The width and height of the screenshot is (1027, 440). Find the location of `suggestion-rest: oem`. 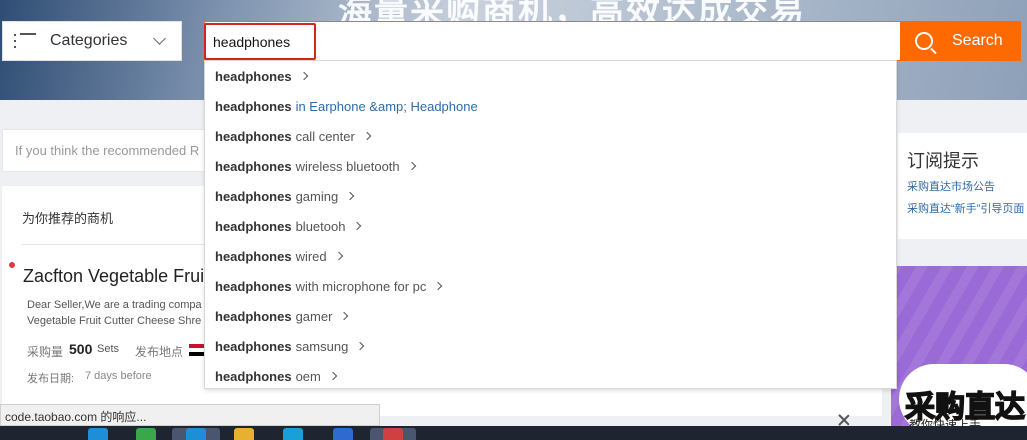

suggestion-rest: oem is located at coordinates (308, 376).